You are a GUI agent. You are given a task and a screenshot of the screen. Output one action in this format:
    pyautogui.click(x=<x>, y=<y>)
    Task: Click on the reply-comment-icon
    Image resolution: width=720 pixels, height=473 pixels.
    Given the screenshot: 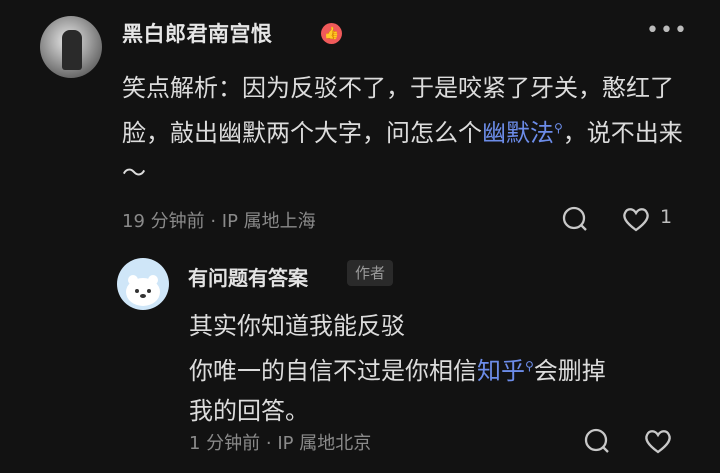 What is the action you would take?
    pyautogui.click(x=597, y=441)
    